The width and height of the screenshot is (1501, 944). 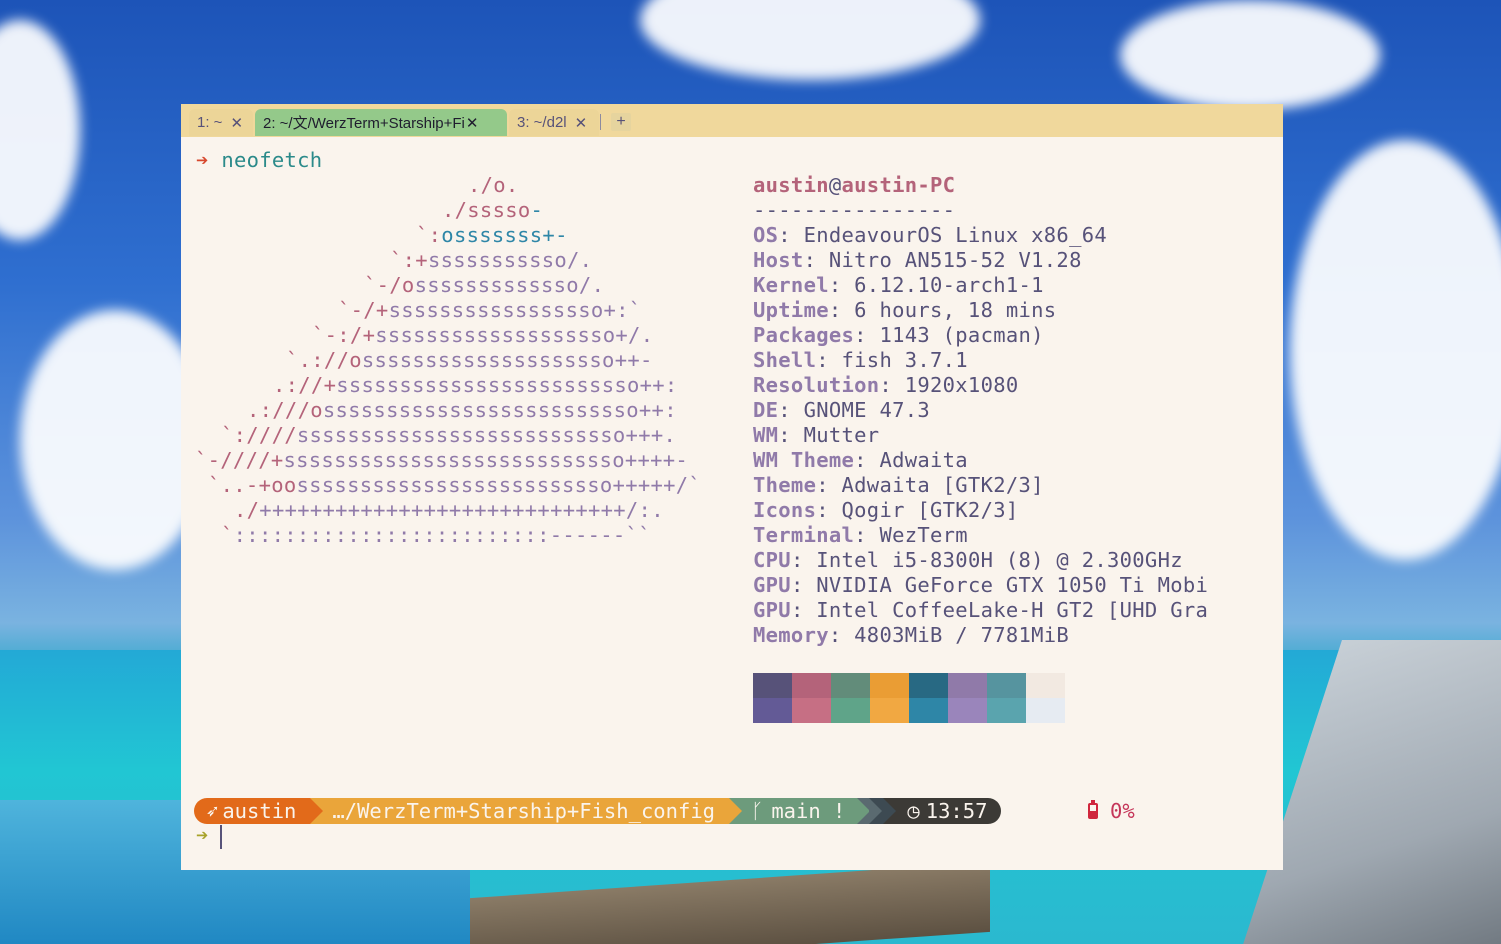 What do you see at coordinates (461, 510) in the screenshot?
I see `ascii-logo-segment-b: +++++++++++++++++++++++++++++/:.` at bounding box center [461, 510].